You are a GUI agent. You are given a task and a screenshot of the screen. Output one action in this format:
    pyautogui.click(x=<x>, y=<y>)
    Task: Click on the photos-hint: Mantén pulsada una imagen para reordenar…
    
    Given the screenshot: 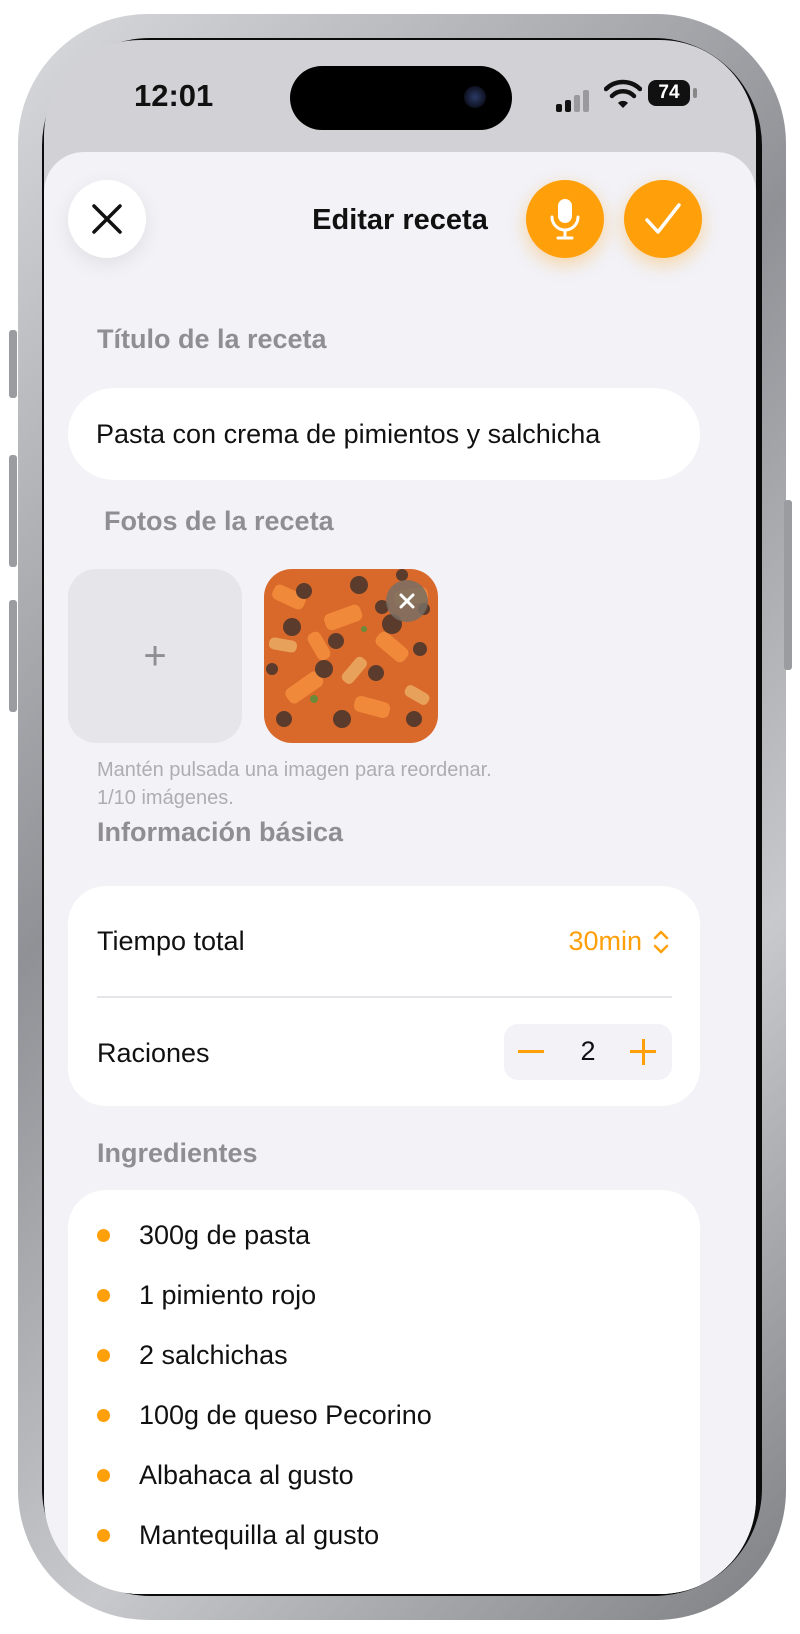 What is the action you would take?
    pyautogui.click(x=294, y=784)
    